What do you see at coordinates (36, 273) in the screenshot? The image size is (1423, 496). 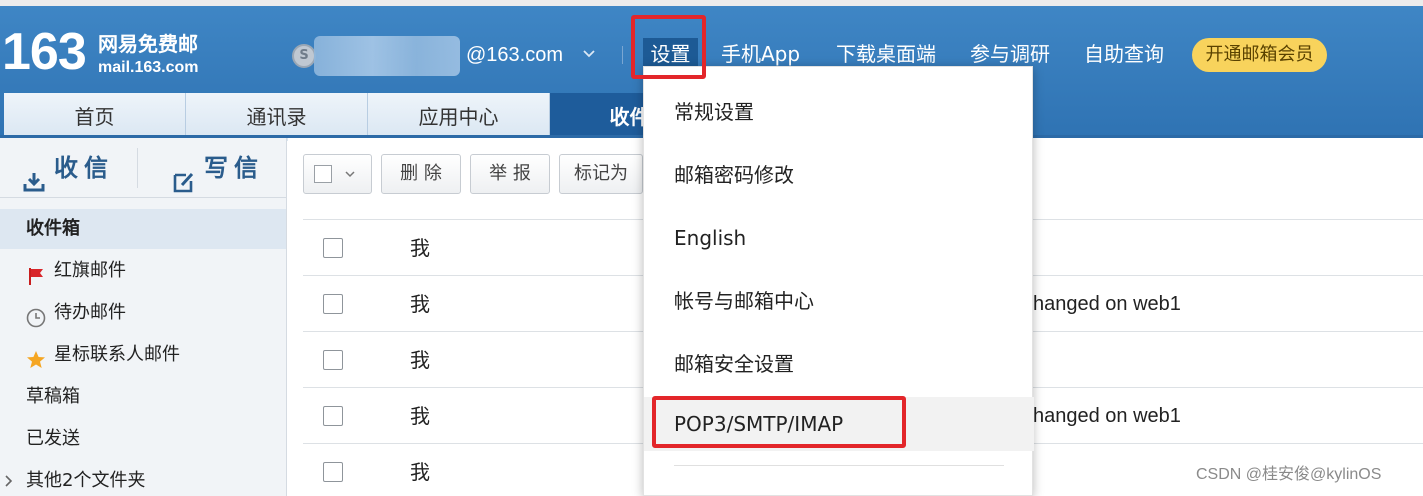 I see `red-flag-icon` at bounding box center [36, 273].